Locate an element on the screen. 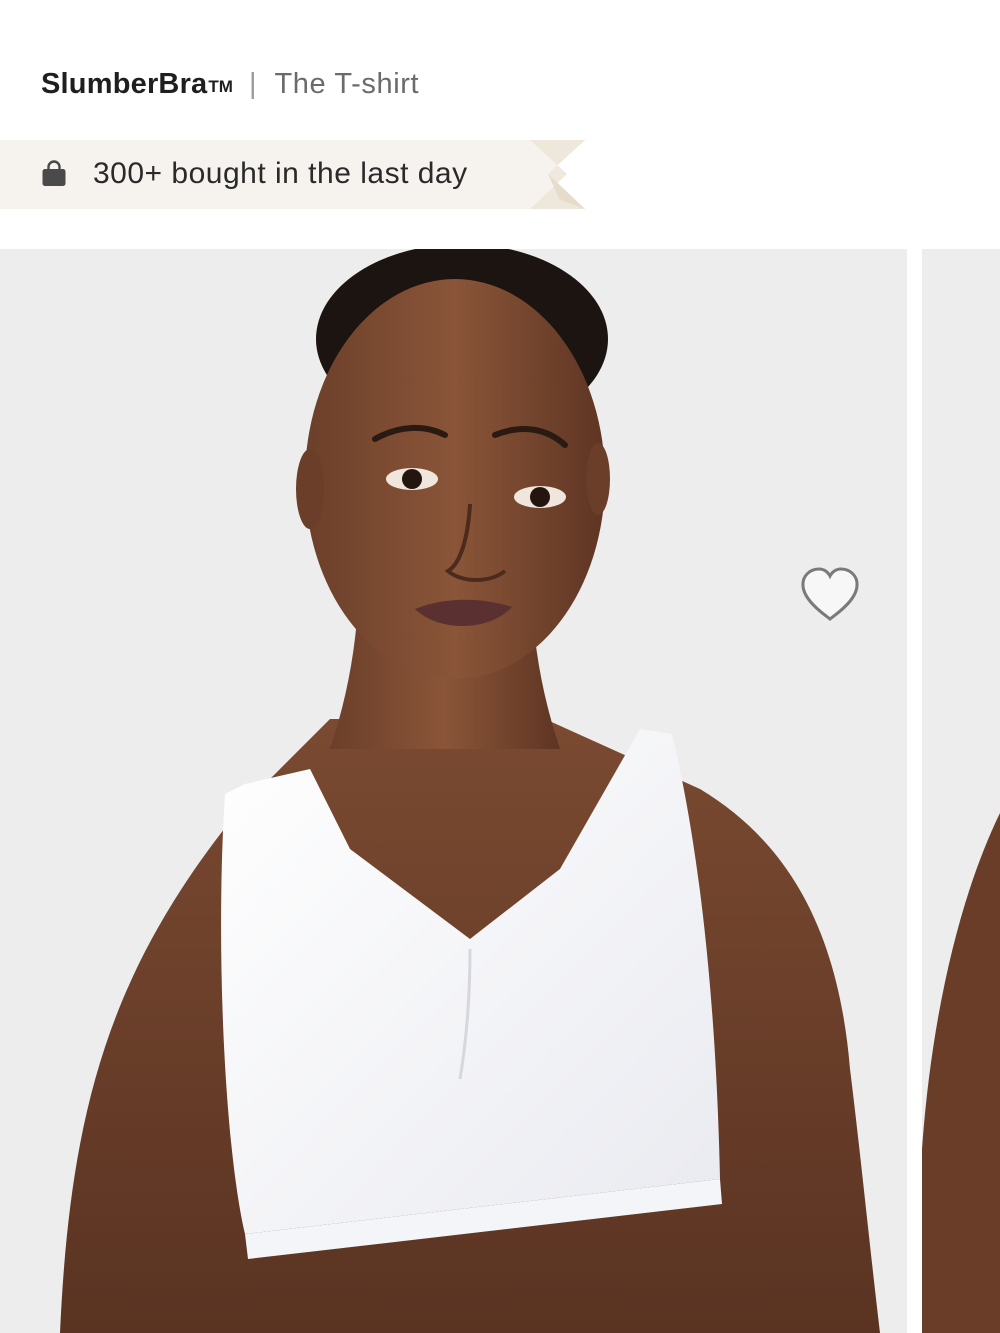  model-photo-next is located at coordinates (961, 791).